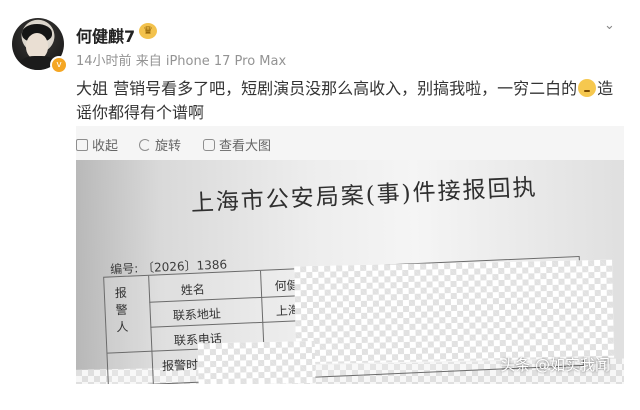 This screenshot has width=640, height=410. I want to click on document-title: 上海市公安局案(事)件接报回执, so click(364, 196).